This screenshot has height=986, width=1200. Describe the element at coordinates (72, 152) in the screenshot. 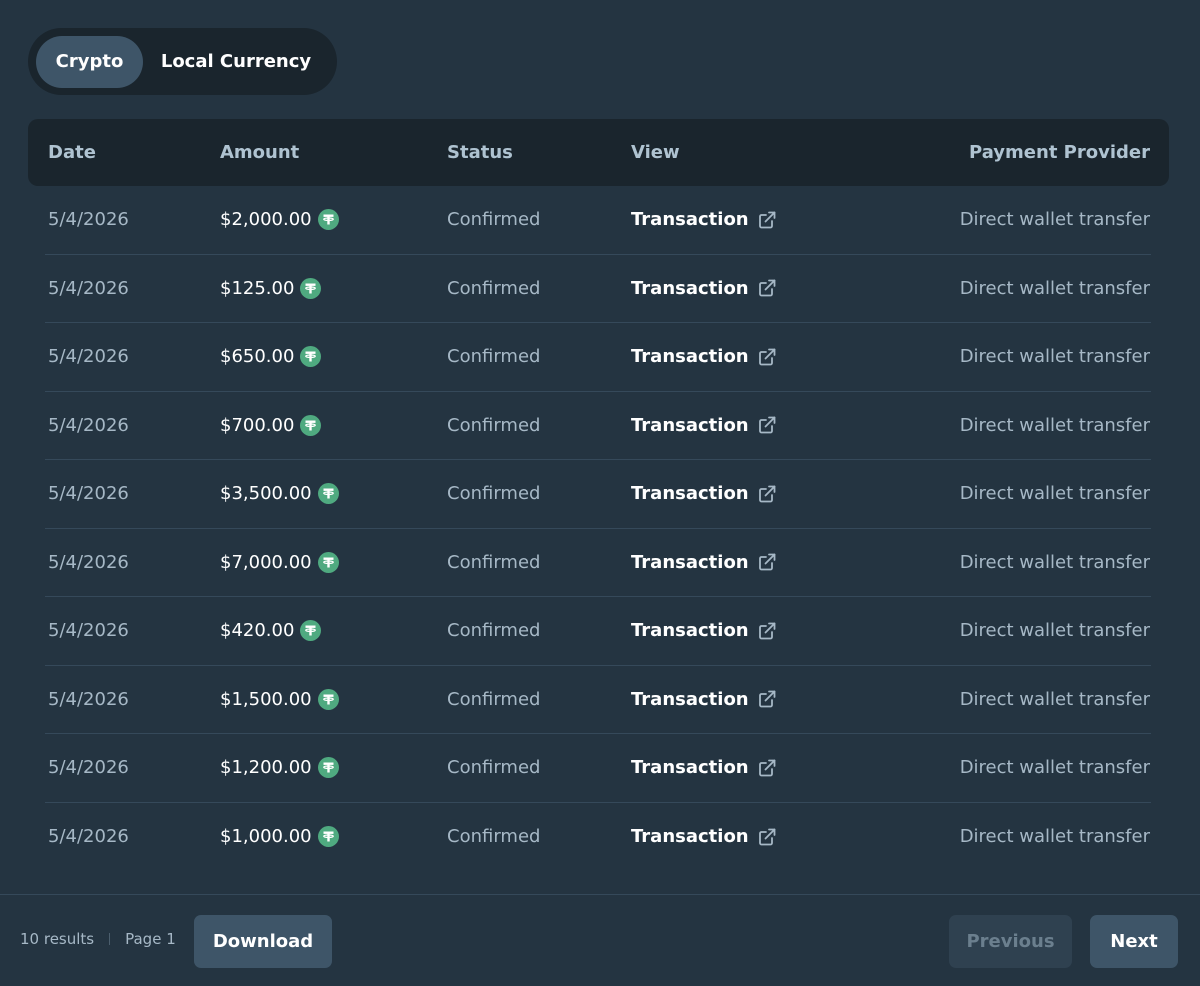

I see `header-date: Date` at that location.